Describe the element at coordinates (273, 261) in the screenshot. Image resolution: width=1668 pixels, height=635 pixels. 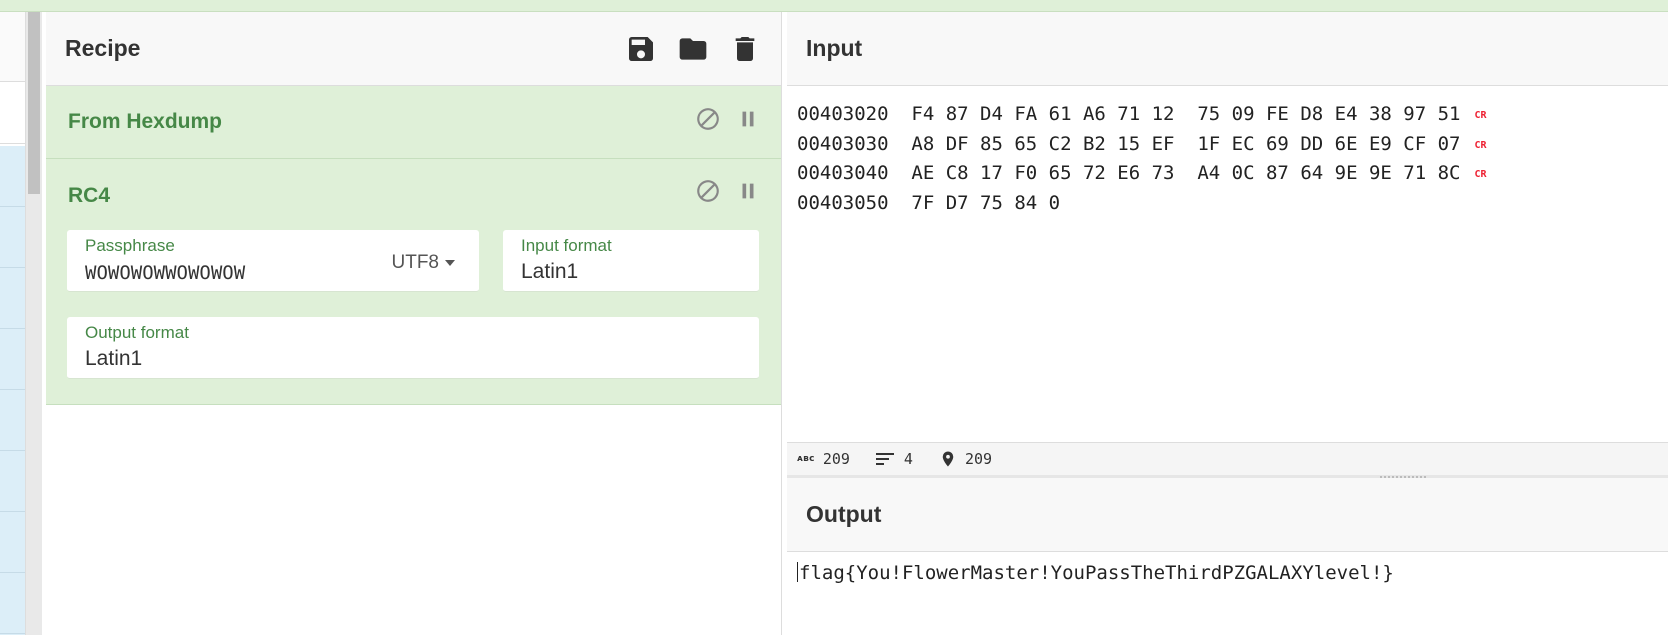
I see `passphrase-field: Passphrase WOWOWOWWOWOWOW UTF8` at that location.